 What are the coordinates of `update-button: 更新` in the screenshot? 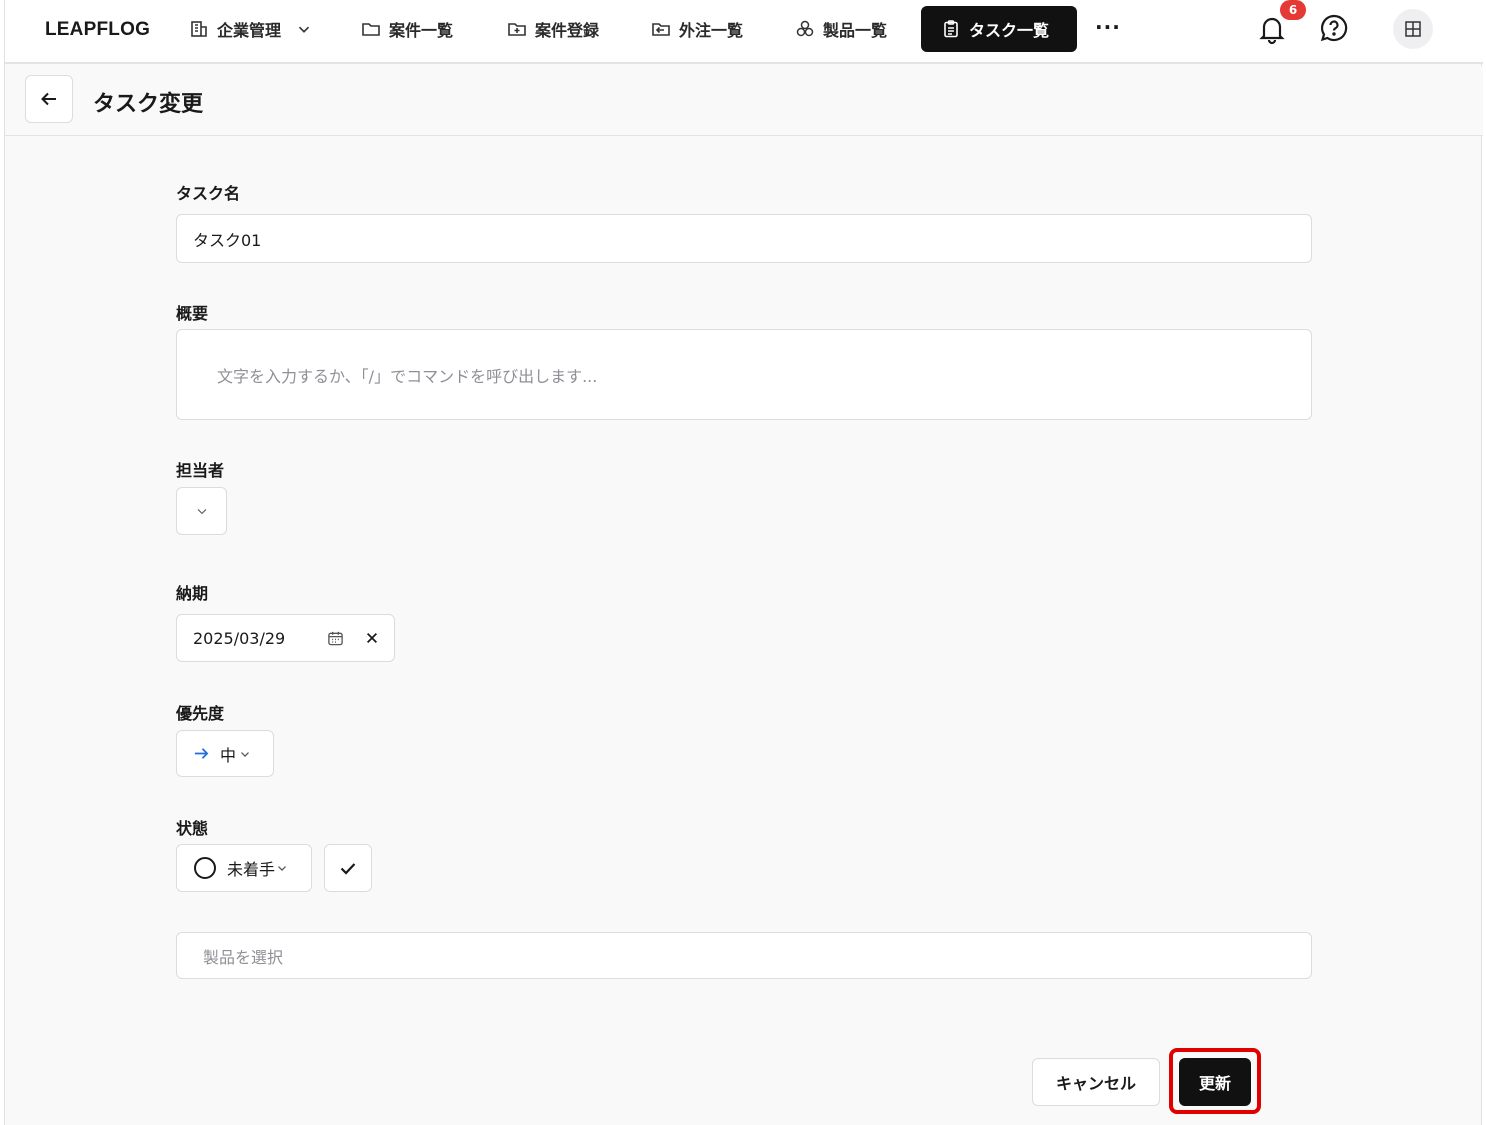 It's located at (1215, 1082).